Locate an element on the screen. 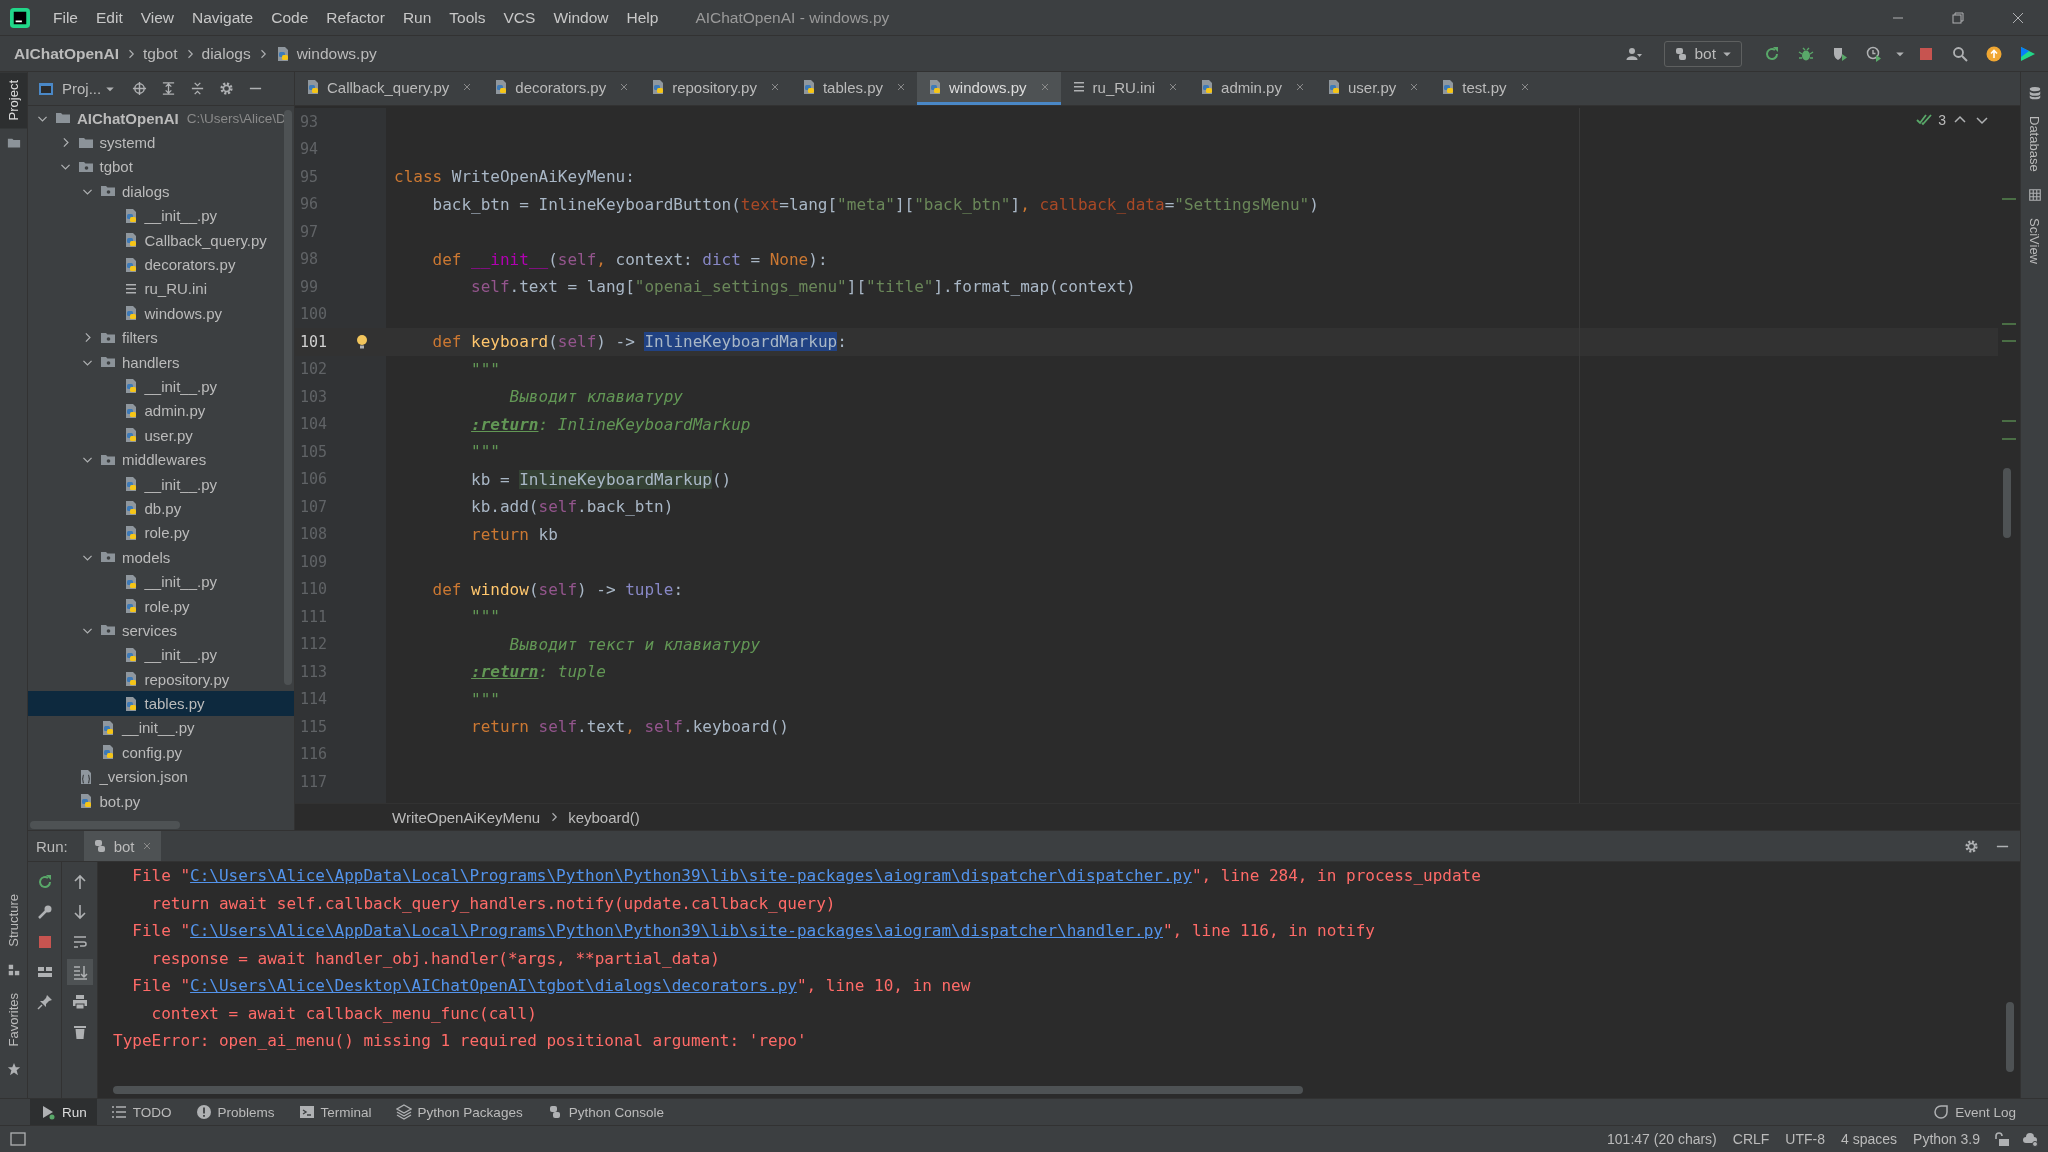  tool-window-tab: Terminal is located at coordinates (335, 1112).